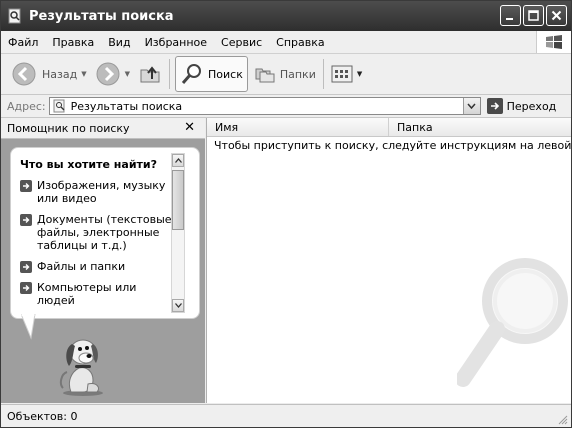 The height and width of the screenshot is (428, 572). I want to click on close-button, so click(556, 15).